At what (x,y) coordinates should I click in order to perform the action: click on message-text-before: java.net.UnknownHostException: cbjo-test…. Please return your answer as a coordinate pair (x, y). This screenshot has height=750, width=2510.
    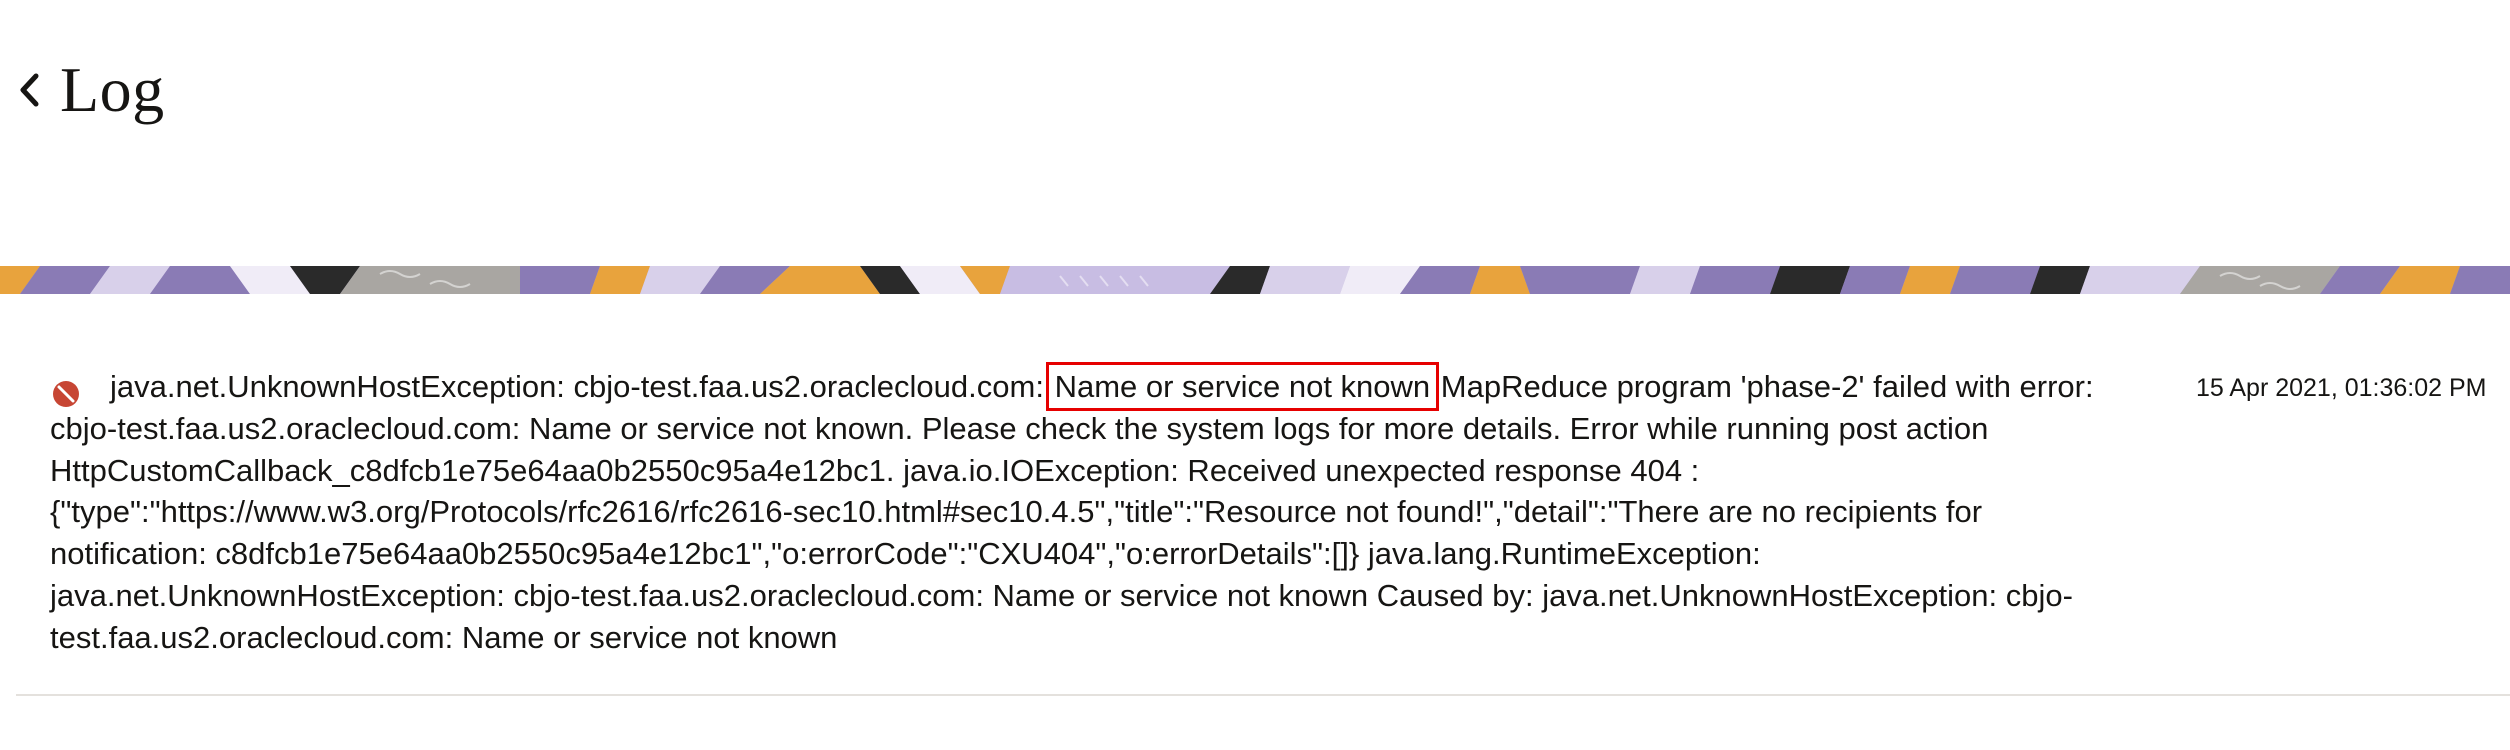
    Looking at the image, I should click on (577, 386).